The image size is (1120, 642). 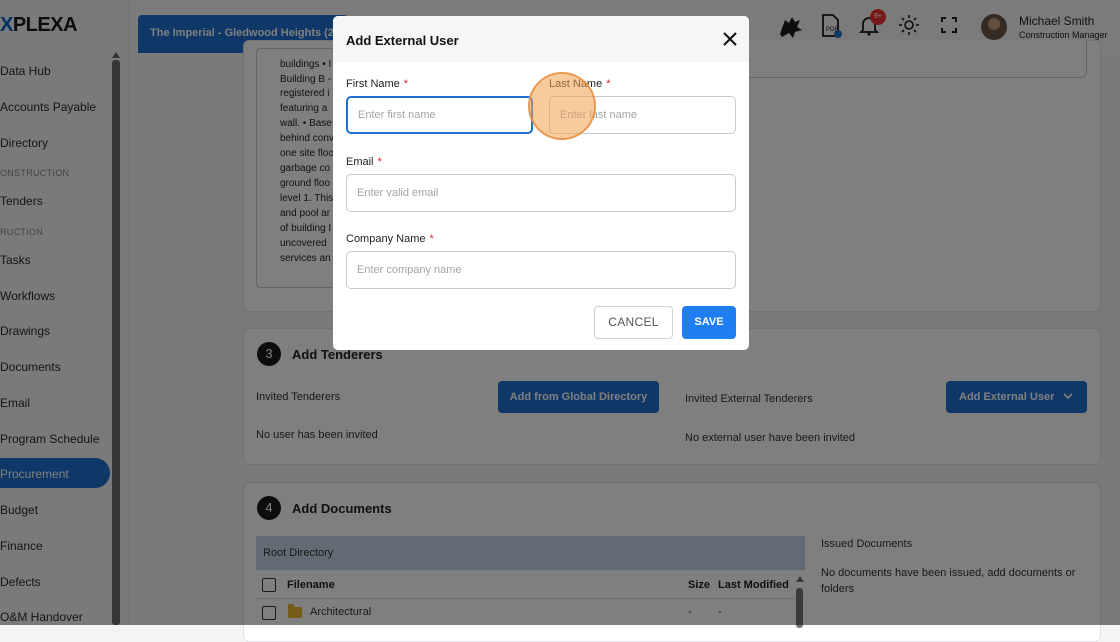 What do you see at coordinates (576, 84) in the screenshot?
I see `last-name-label-text: Last Name` at bounding box center [576, 84].